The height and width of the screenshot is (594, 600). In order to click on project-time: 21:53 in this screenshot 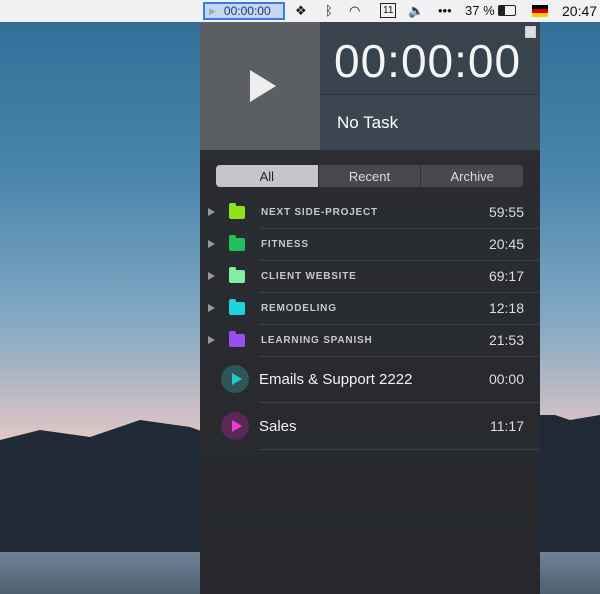, I will do `click(506, 340)`.